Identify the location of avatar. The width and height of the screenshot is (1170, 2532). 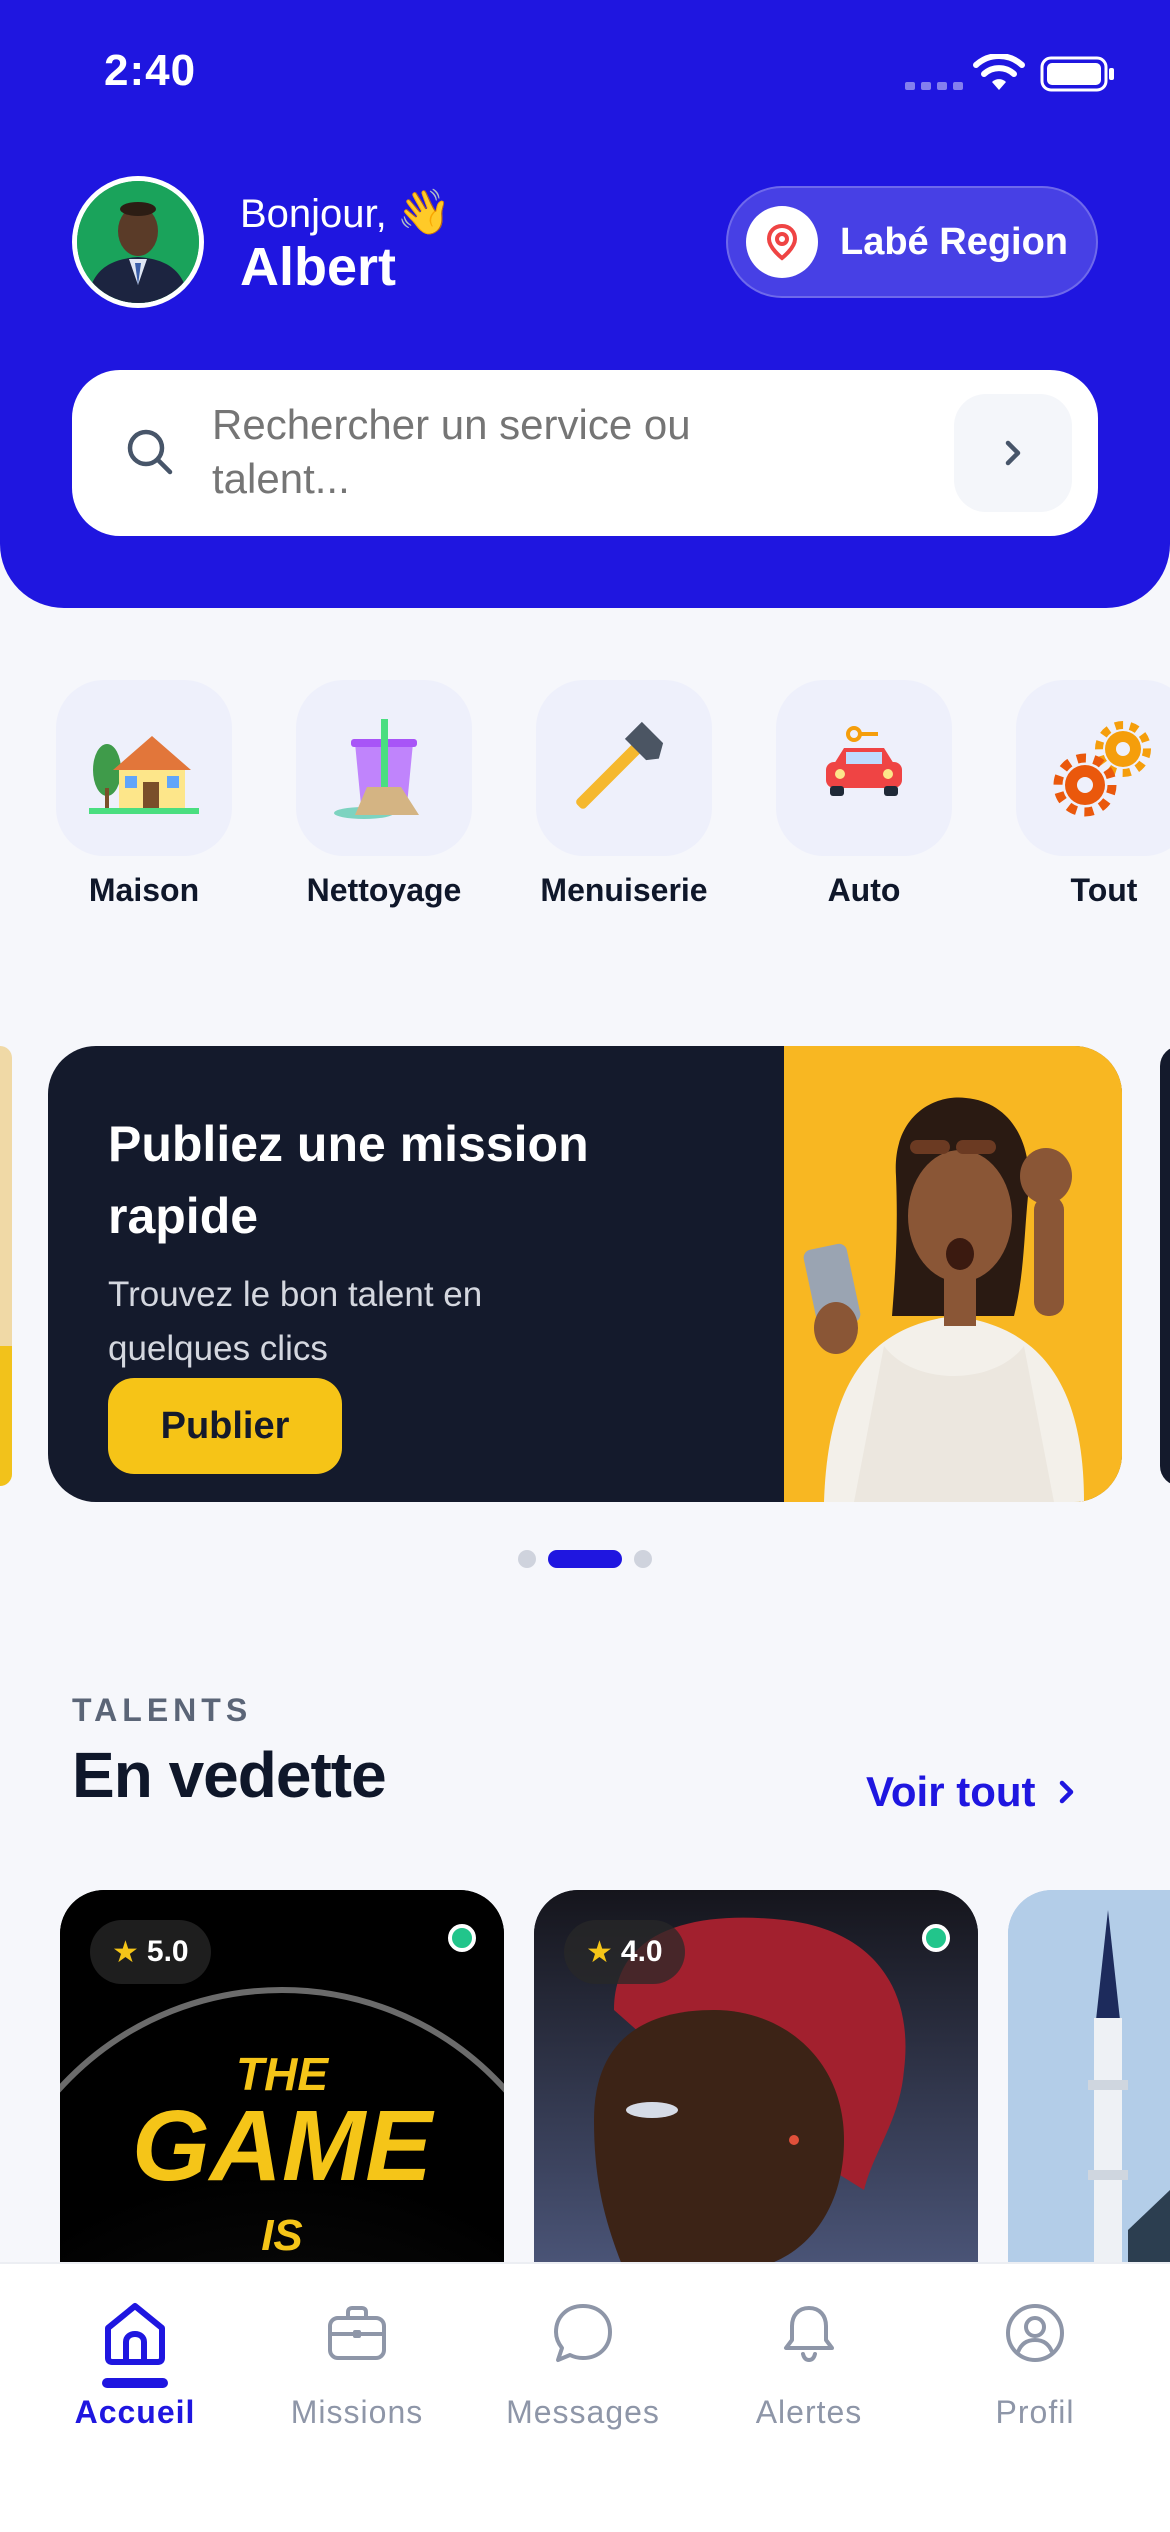
(138, 242).